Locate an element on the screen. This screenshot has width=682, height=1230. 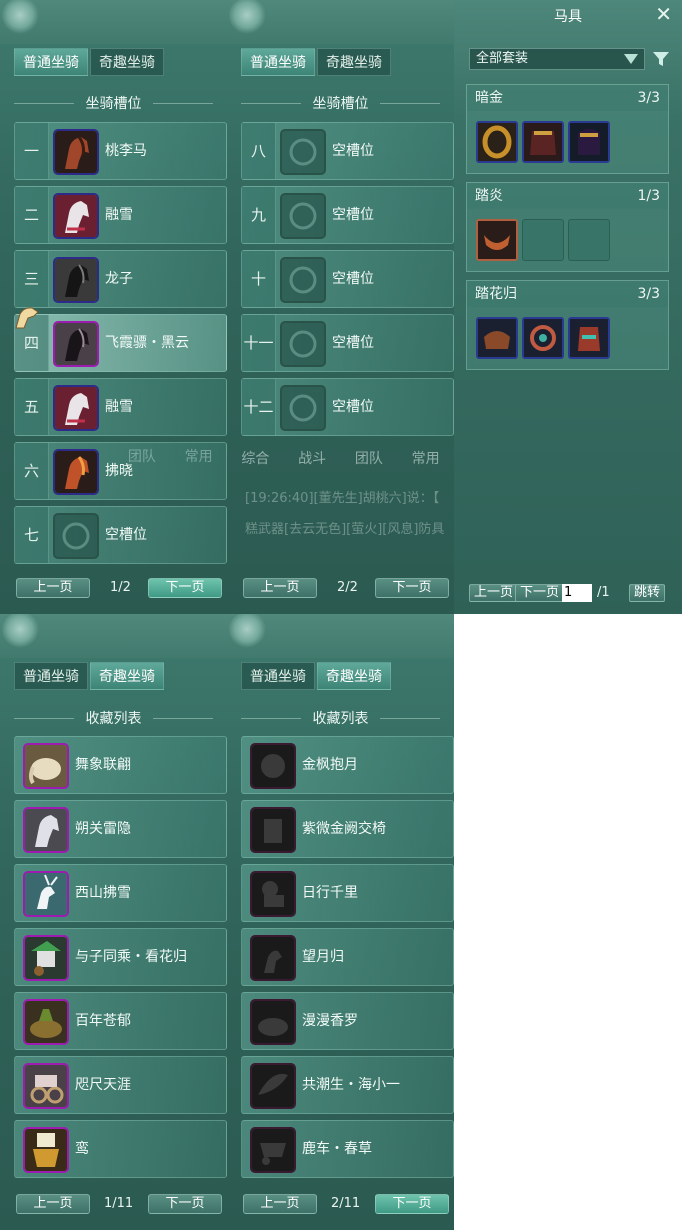
jump-button: 跳转 is located at coordinates (647, 593).